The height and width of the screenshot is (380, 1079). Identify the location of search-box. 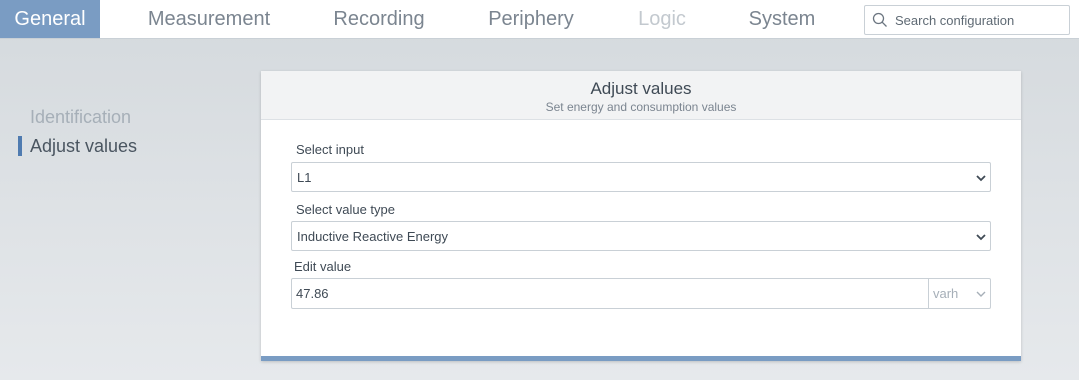
(967, 20).